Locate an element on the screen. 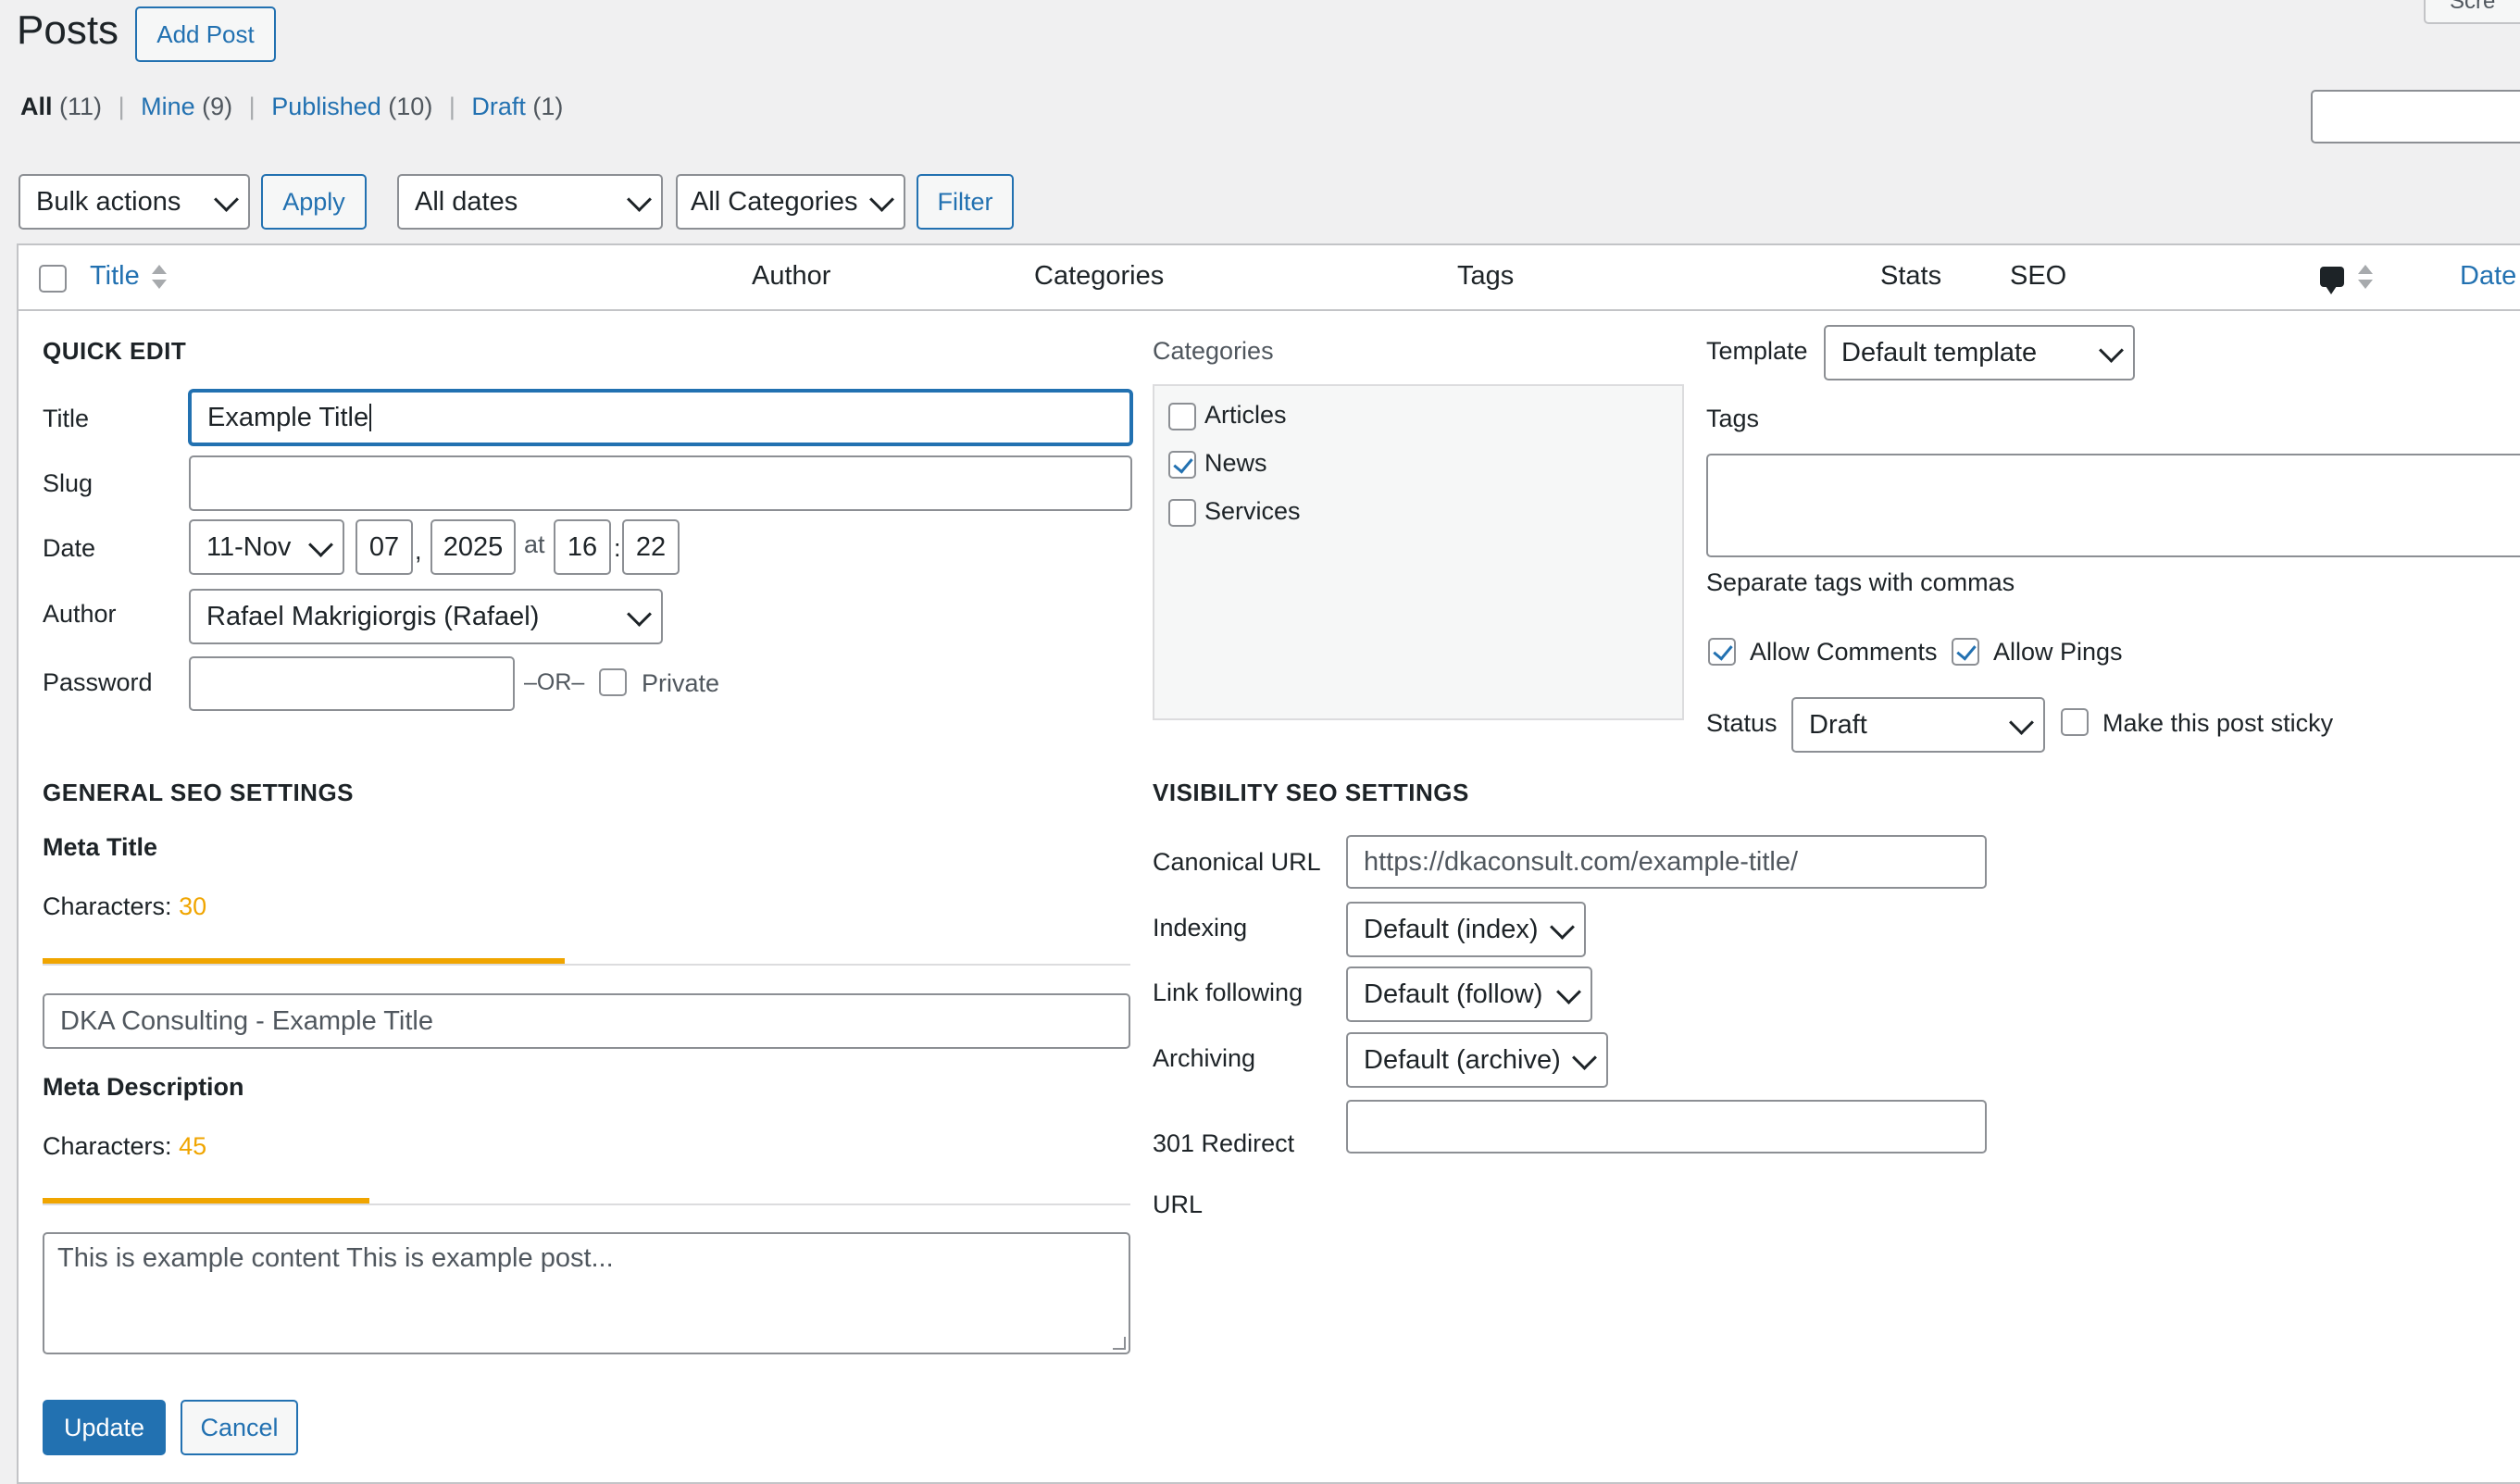 This screenshot has height=1484, width=2520. sticky-checkbox is located at coordinates (2075, 722).